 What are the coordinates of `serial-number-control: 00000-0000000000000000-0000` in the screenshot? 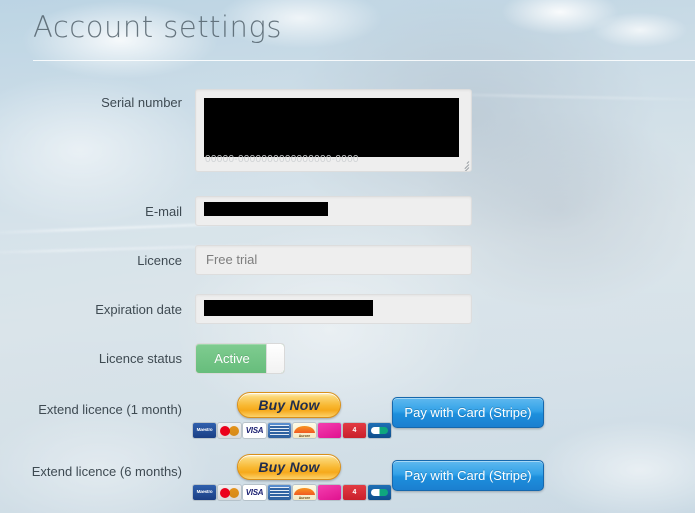 It's located at (333, 130).